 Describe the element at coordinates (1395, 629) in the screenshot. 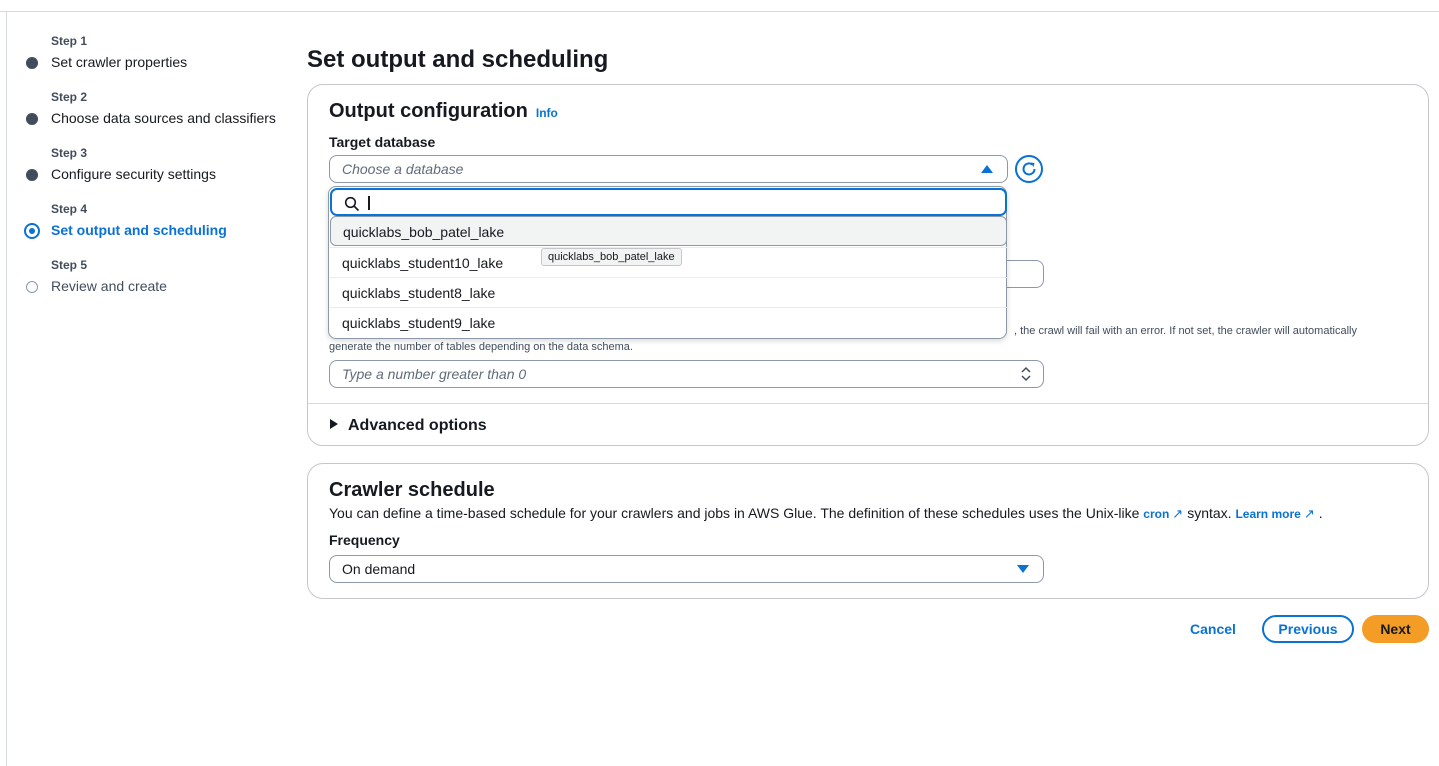

I see `next-button: Next` at that location.